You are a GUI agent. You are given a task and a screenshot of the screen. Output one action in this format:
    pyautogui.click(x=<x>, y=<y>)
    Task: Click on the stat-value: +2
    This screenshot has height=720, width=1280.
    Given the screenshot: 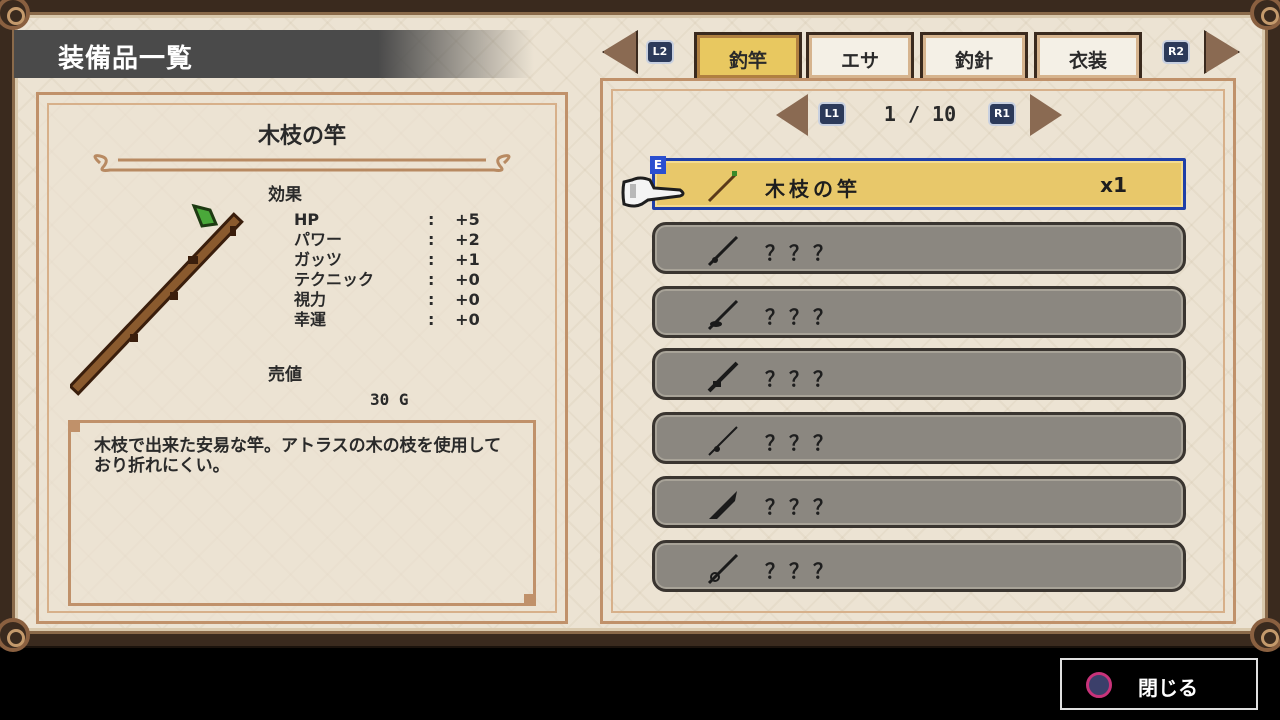 What is the action you would take?
    pyautogui.click(x=467, y=239)
    